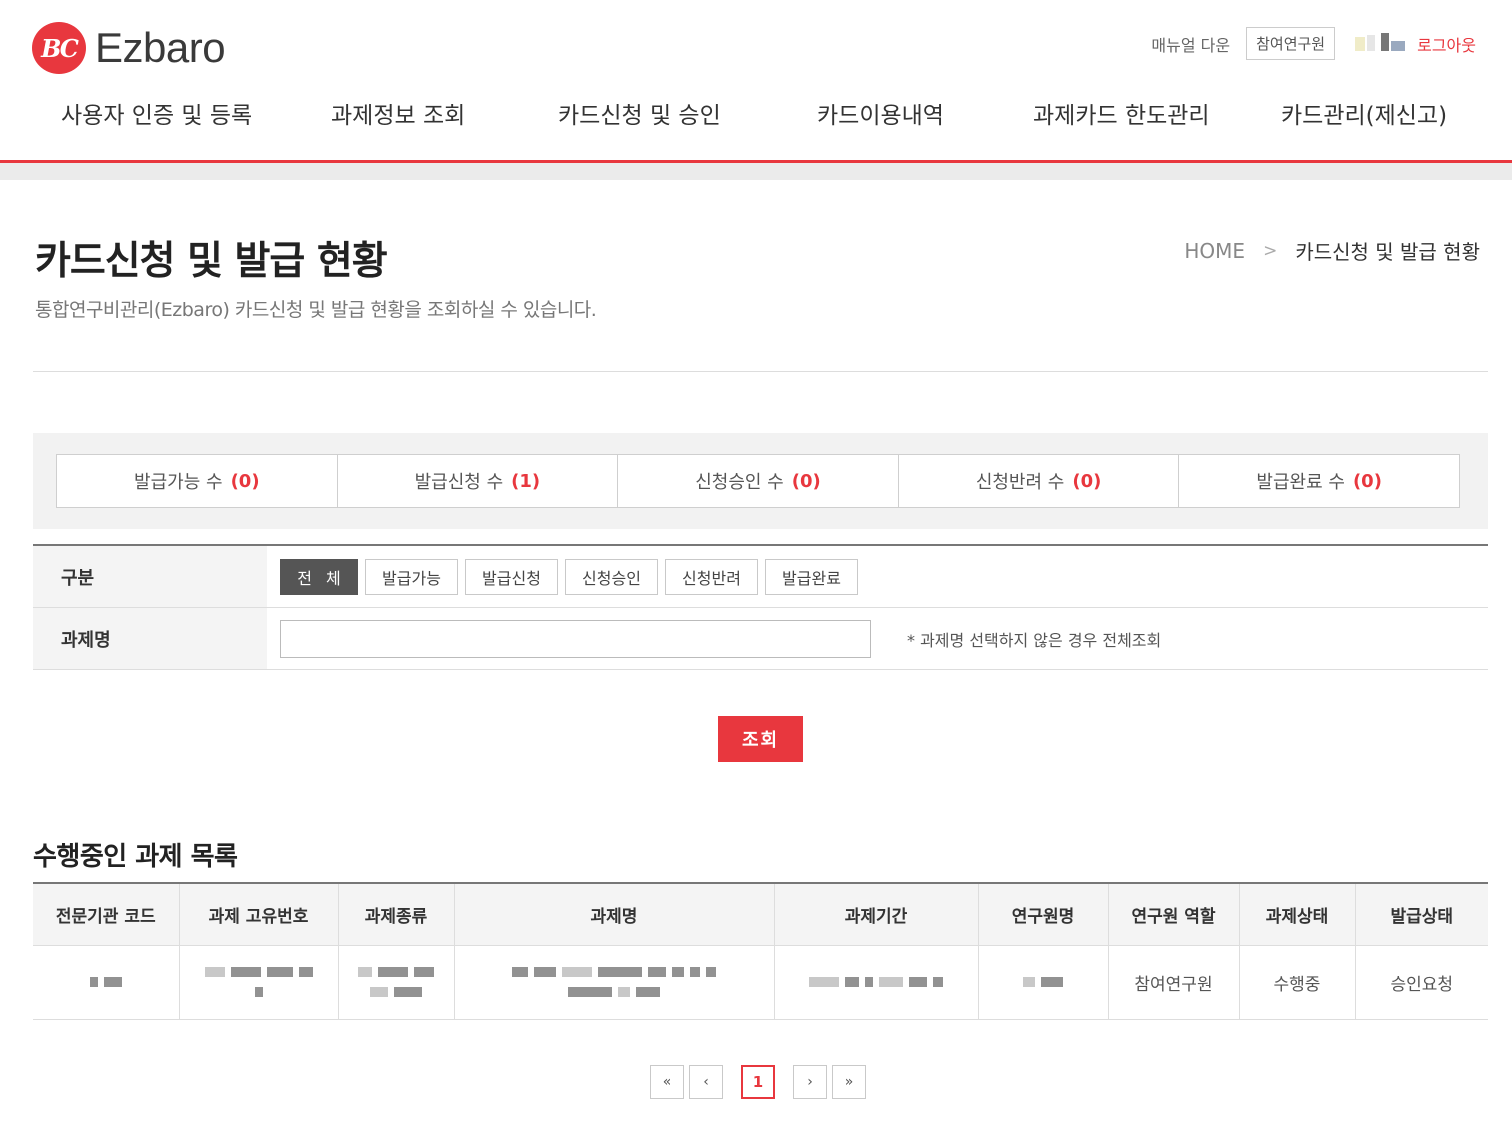  I want to click on user-name-redacted, so click(1381, 43).